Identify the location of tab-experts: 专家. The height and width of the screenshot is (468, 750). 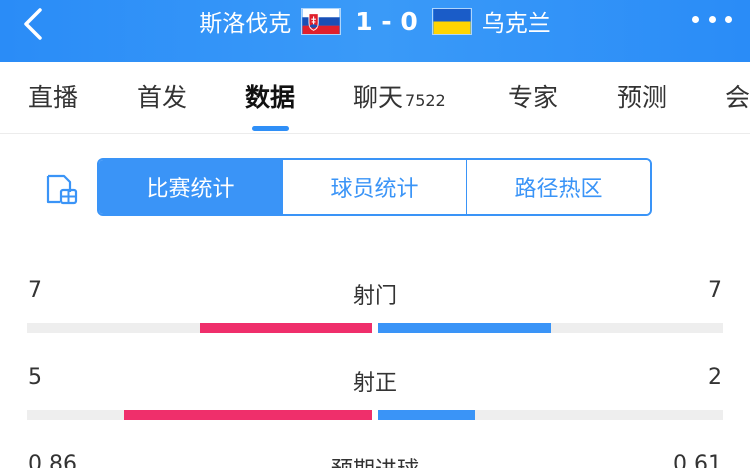
(533, 96).